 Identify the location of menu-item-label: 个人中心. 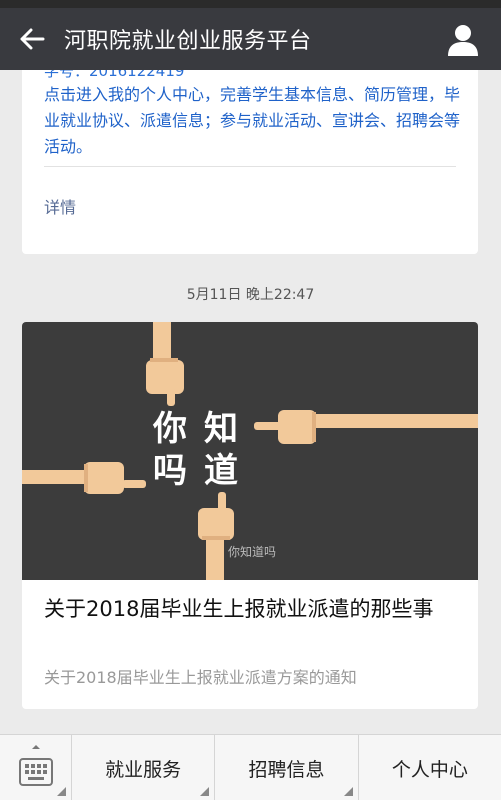
(429, 769).